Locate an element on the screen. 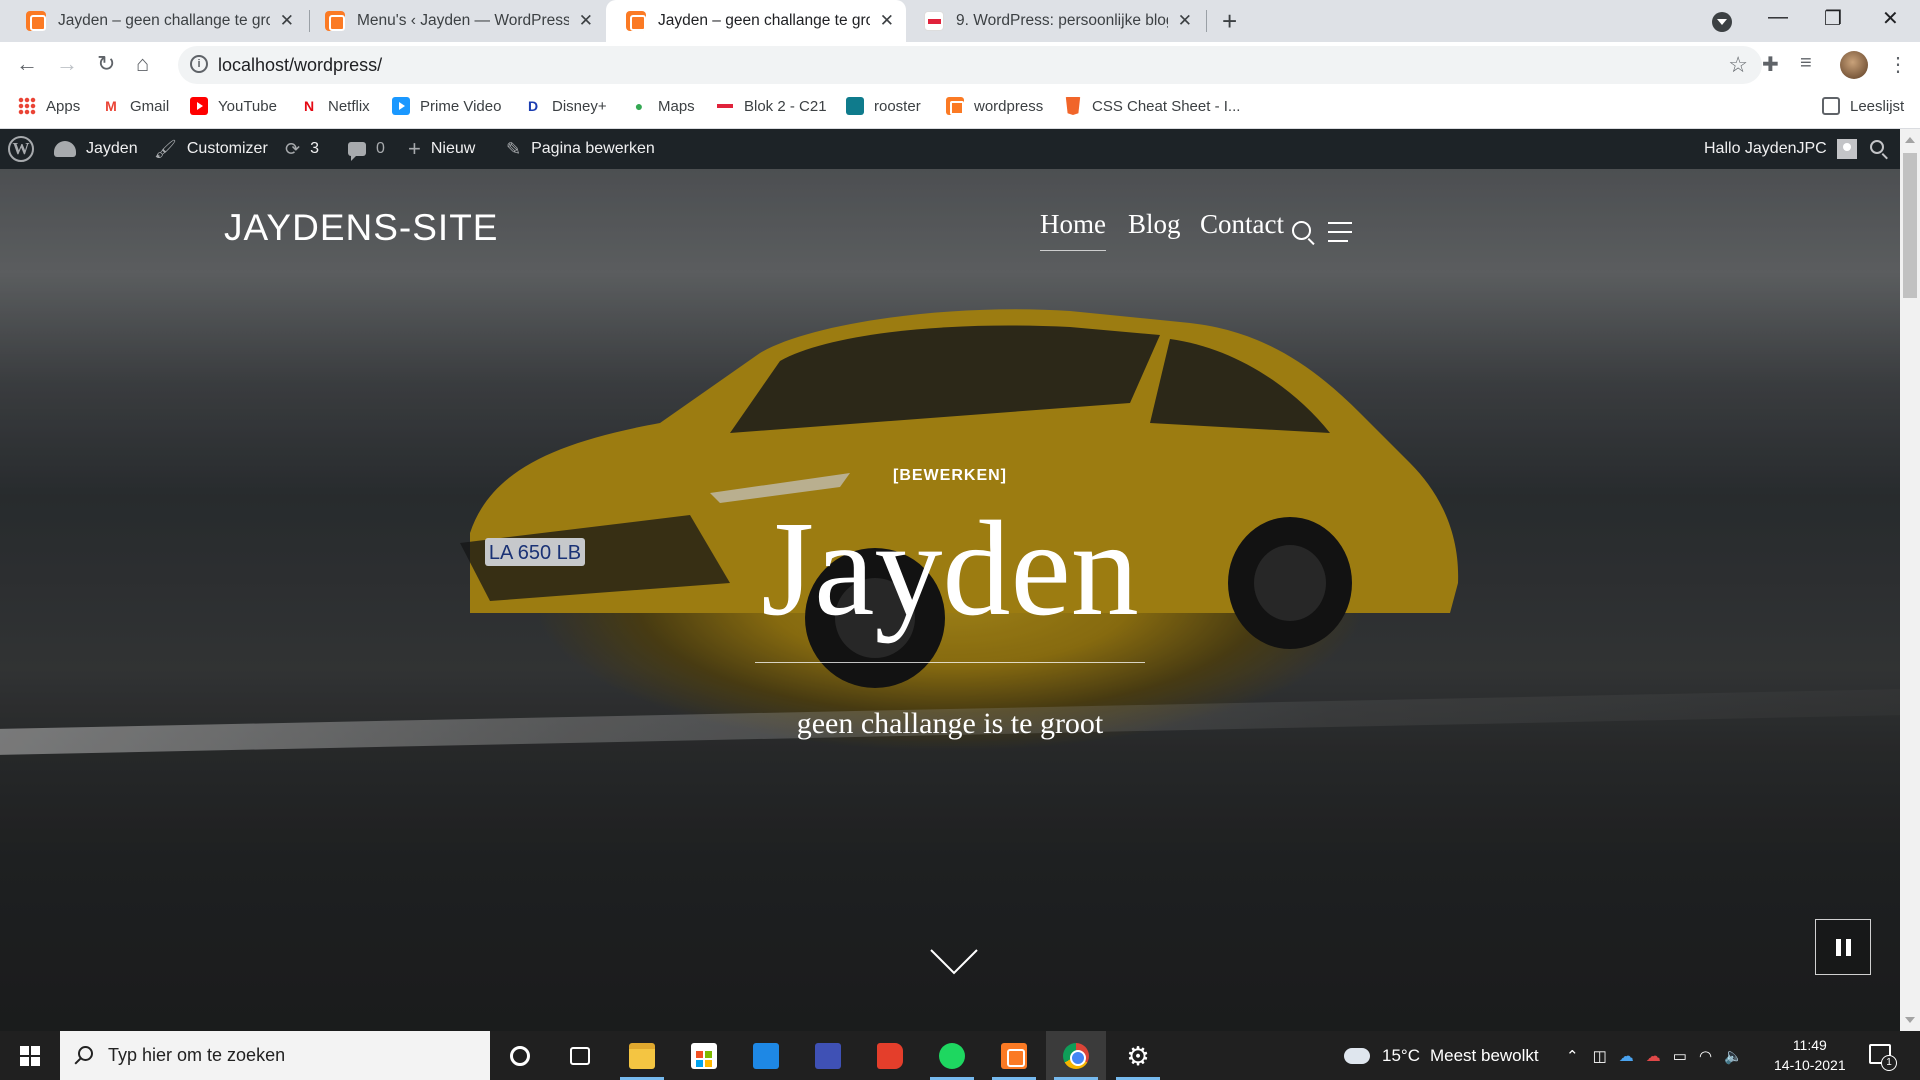 The height and width of the screenshot is (1080, 1920). taskbar-spotify is located at coordinates (952, 1055).